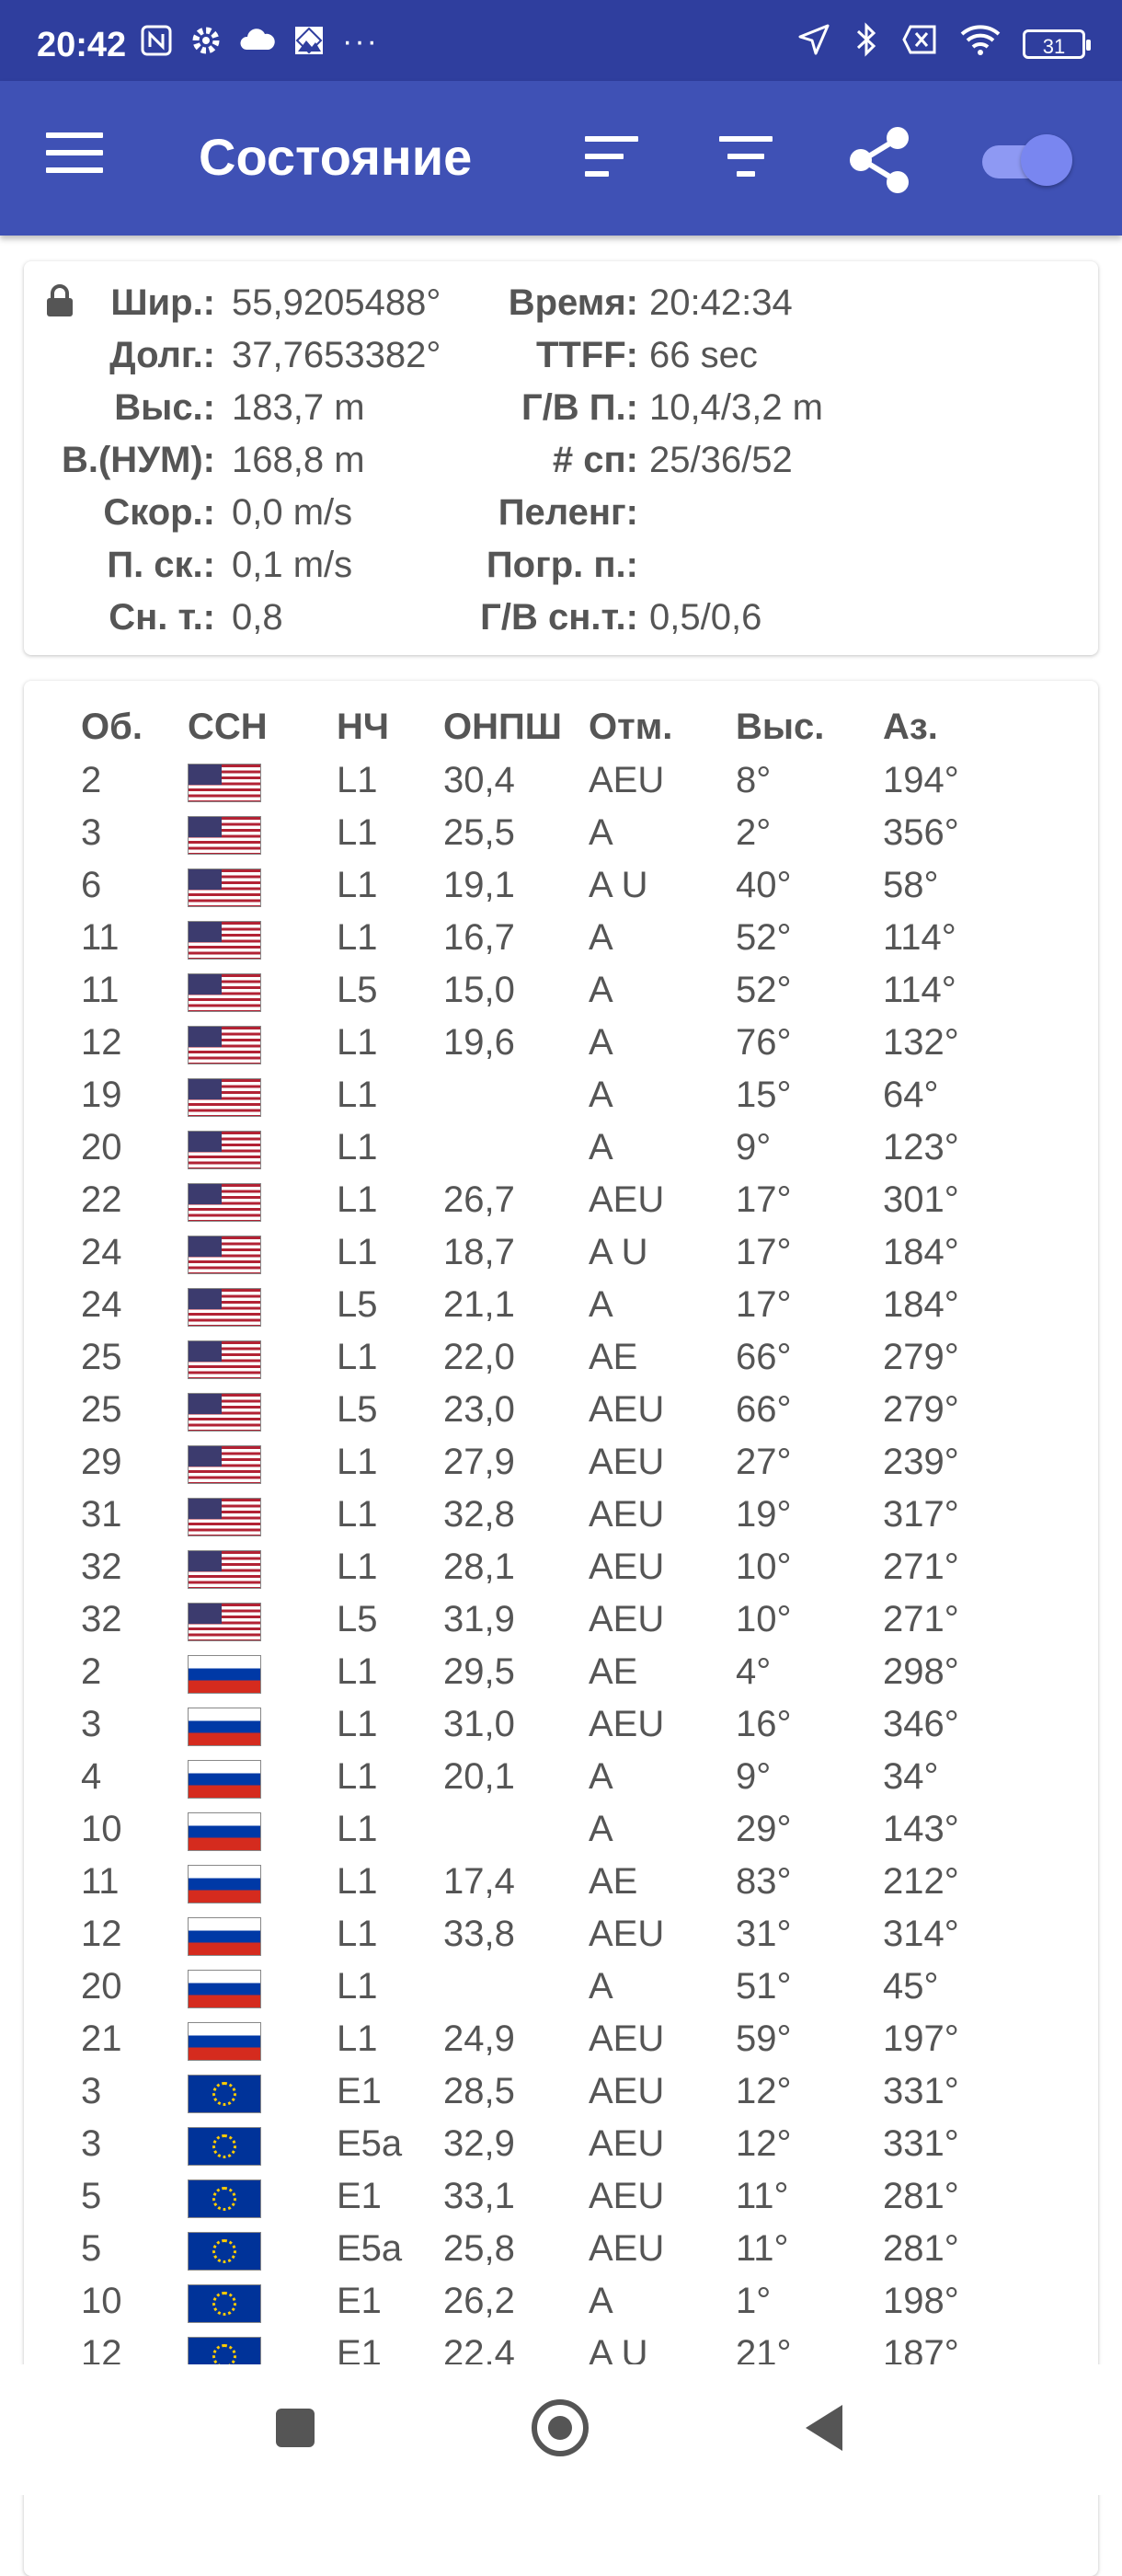  Describe the element at coordinates (560, 2427) in the screenshot. I see `home-button` at that location.